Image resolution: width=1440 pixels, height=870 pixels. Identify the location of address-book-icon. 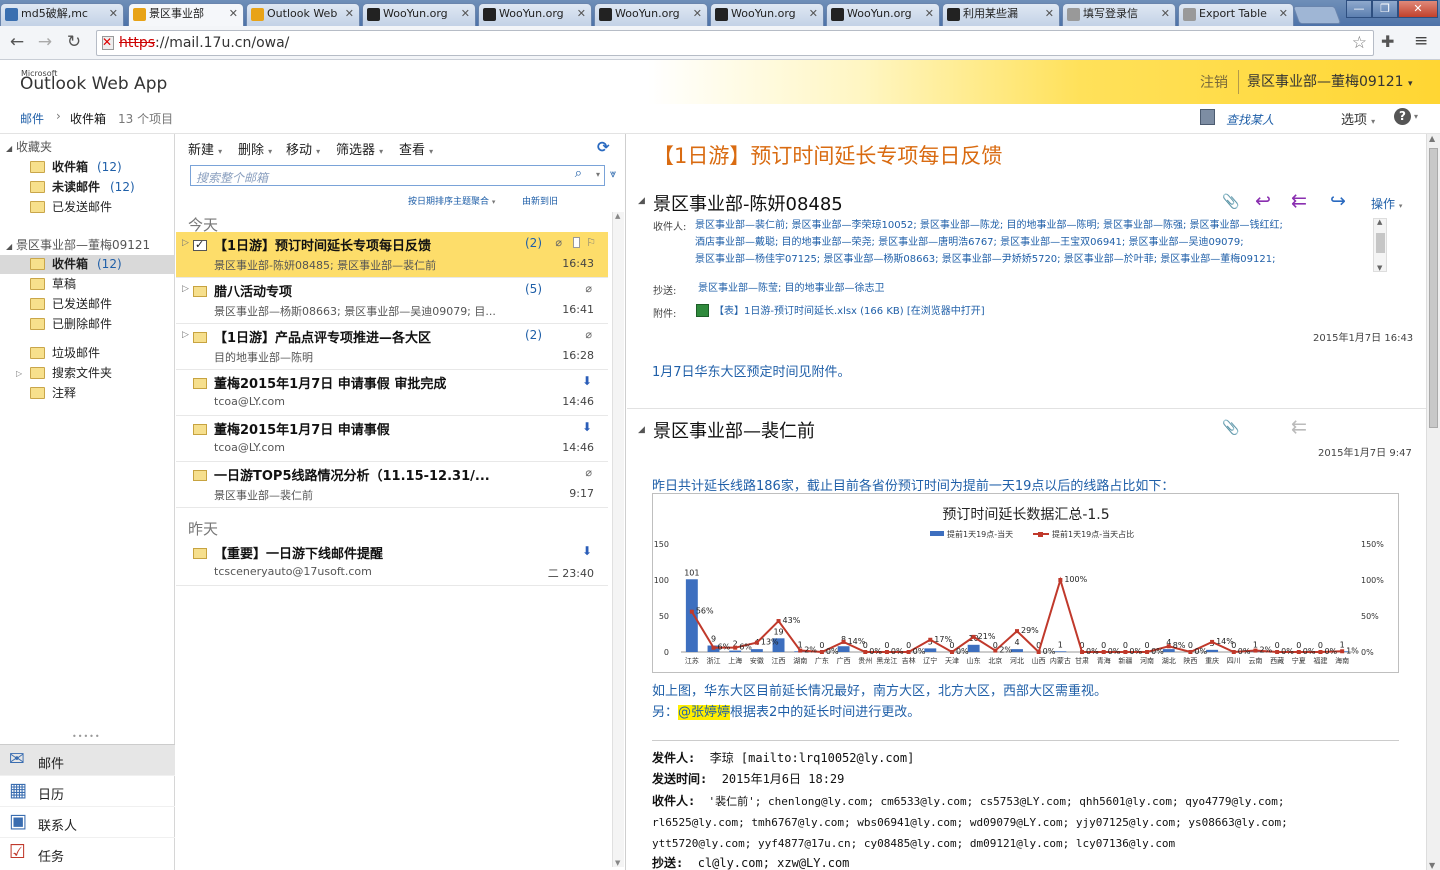
(1207, 117).